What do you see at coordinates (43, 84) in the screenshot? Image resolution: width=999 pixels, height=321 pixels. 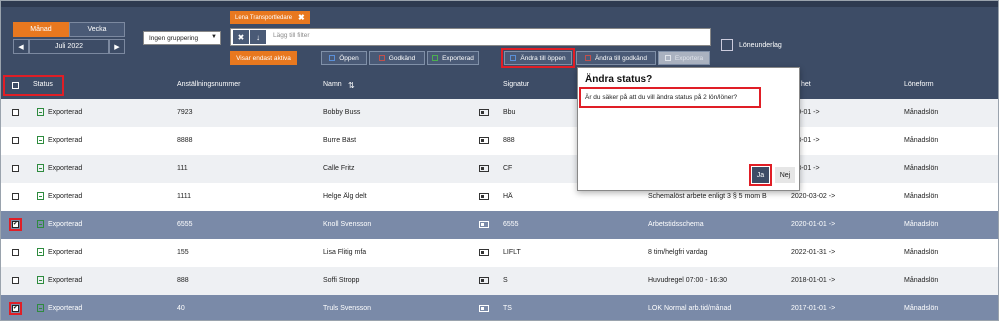 I see `column-status: Status` at bounding box center [43, 84].